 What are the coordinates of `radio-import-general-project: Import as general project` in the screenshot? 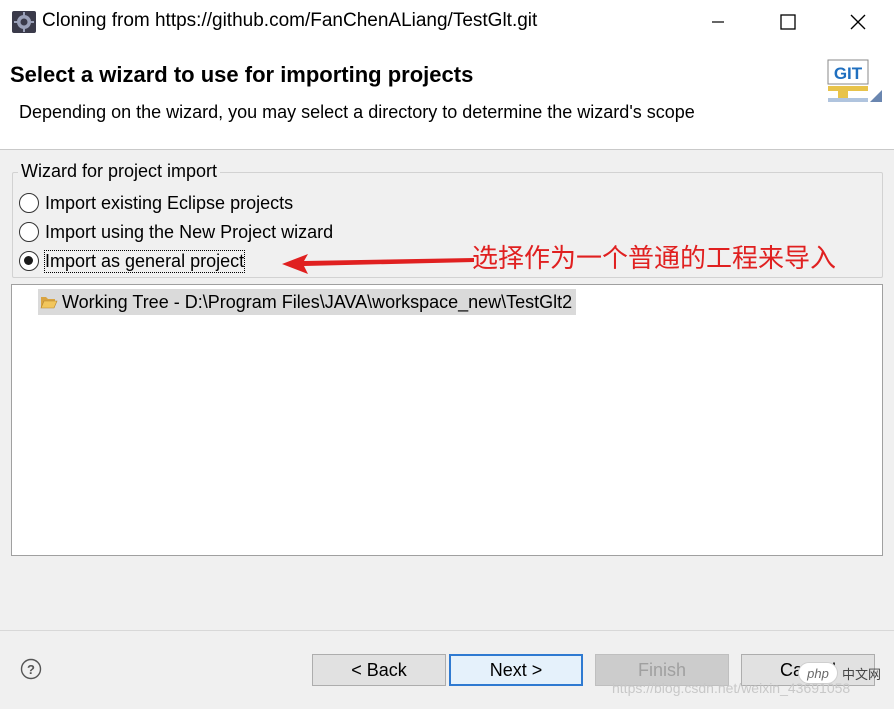 It's located at (132, 261).